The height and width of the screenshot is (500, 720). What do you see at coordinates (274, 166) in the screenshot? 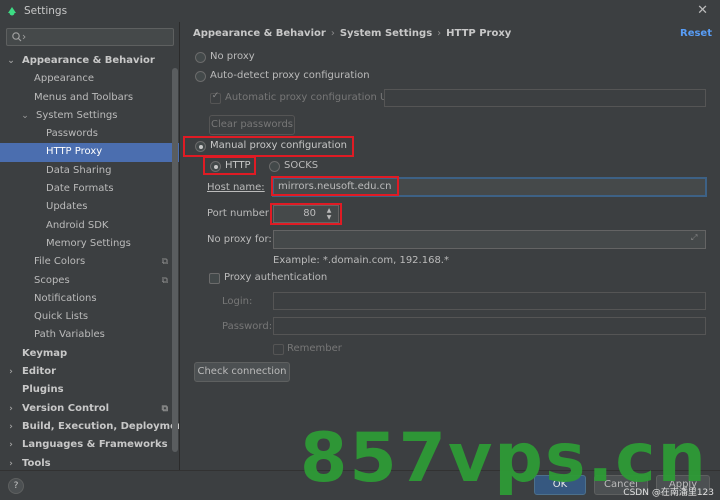
I see `socks-radio` at bounding box center [274, 166].